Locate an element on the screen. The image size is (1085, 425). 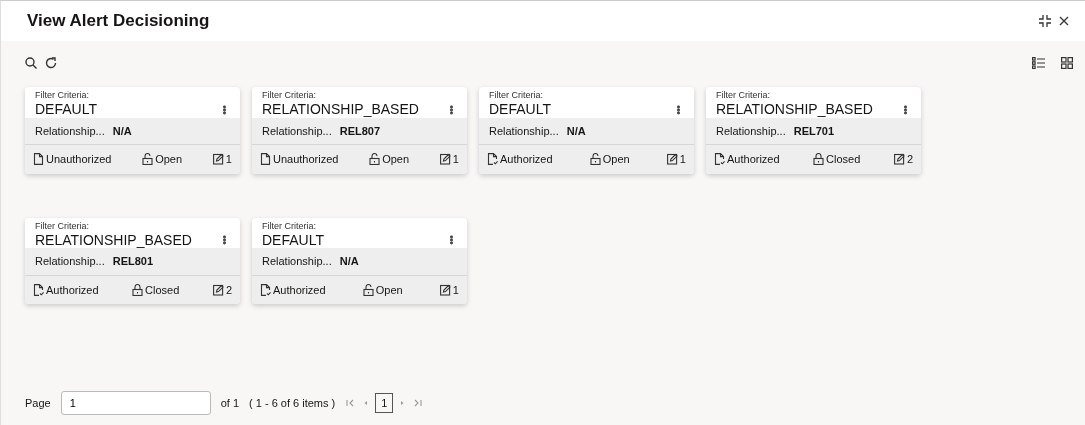
search-icon is located at coordinates (31, 63).